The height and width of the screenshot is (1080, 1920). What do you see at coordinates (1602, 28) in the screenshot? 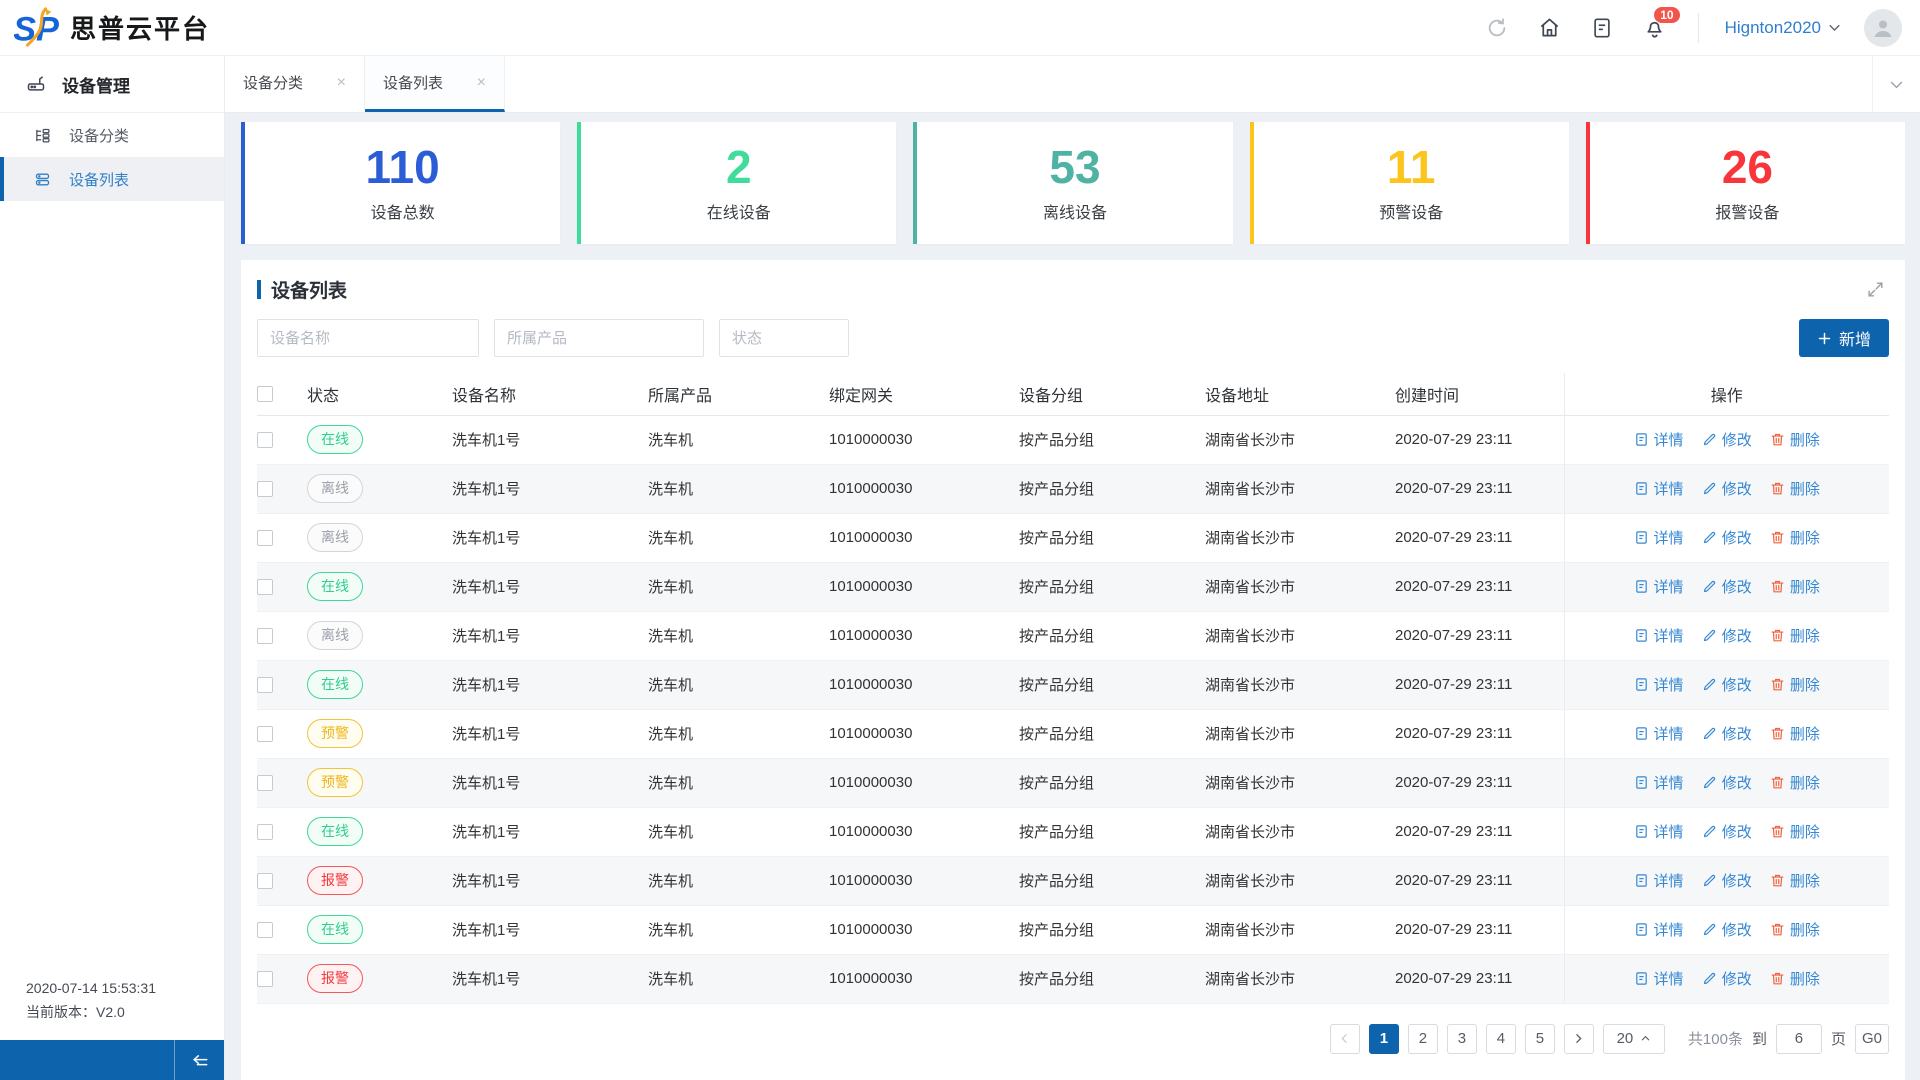
I see `document-icon` at bounding box center [1602, 28].